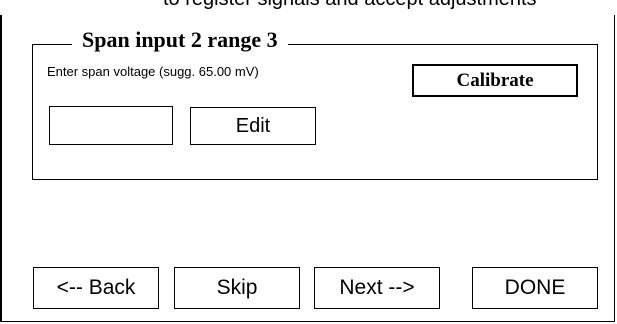 This screenshot has width=617, height=324. I want to click on group-title: Span input 2 range 3, so click(180, 40).